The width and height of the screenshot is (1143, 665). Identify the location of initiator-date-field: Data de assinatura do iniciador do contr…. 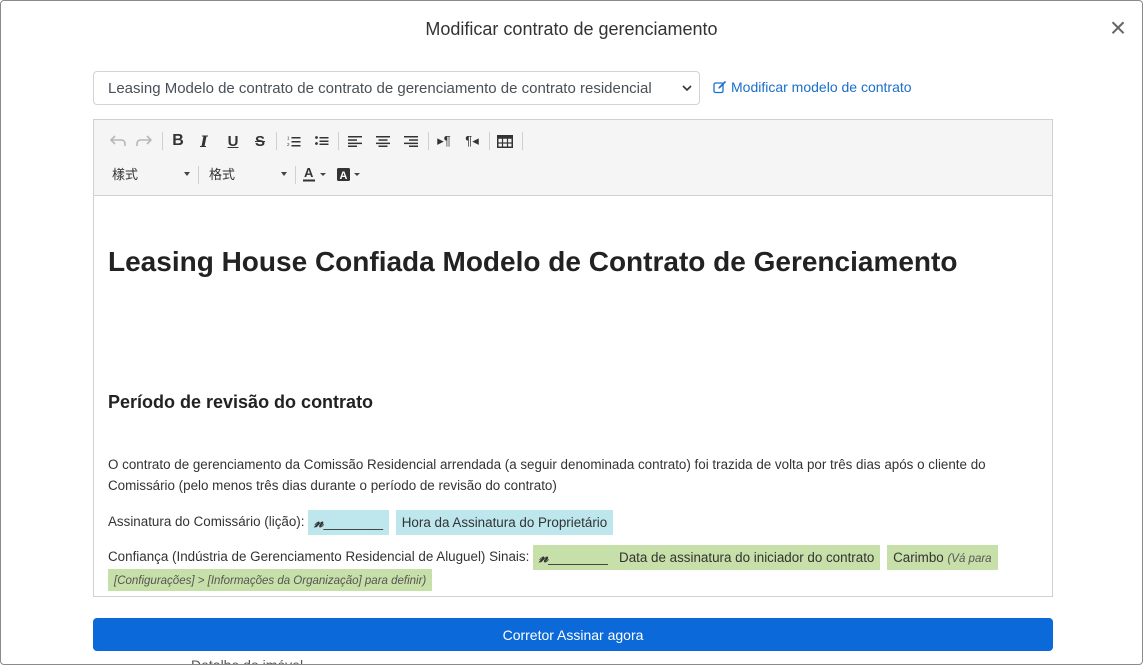
(747, 557).